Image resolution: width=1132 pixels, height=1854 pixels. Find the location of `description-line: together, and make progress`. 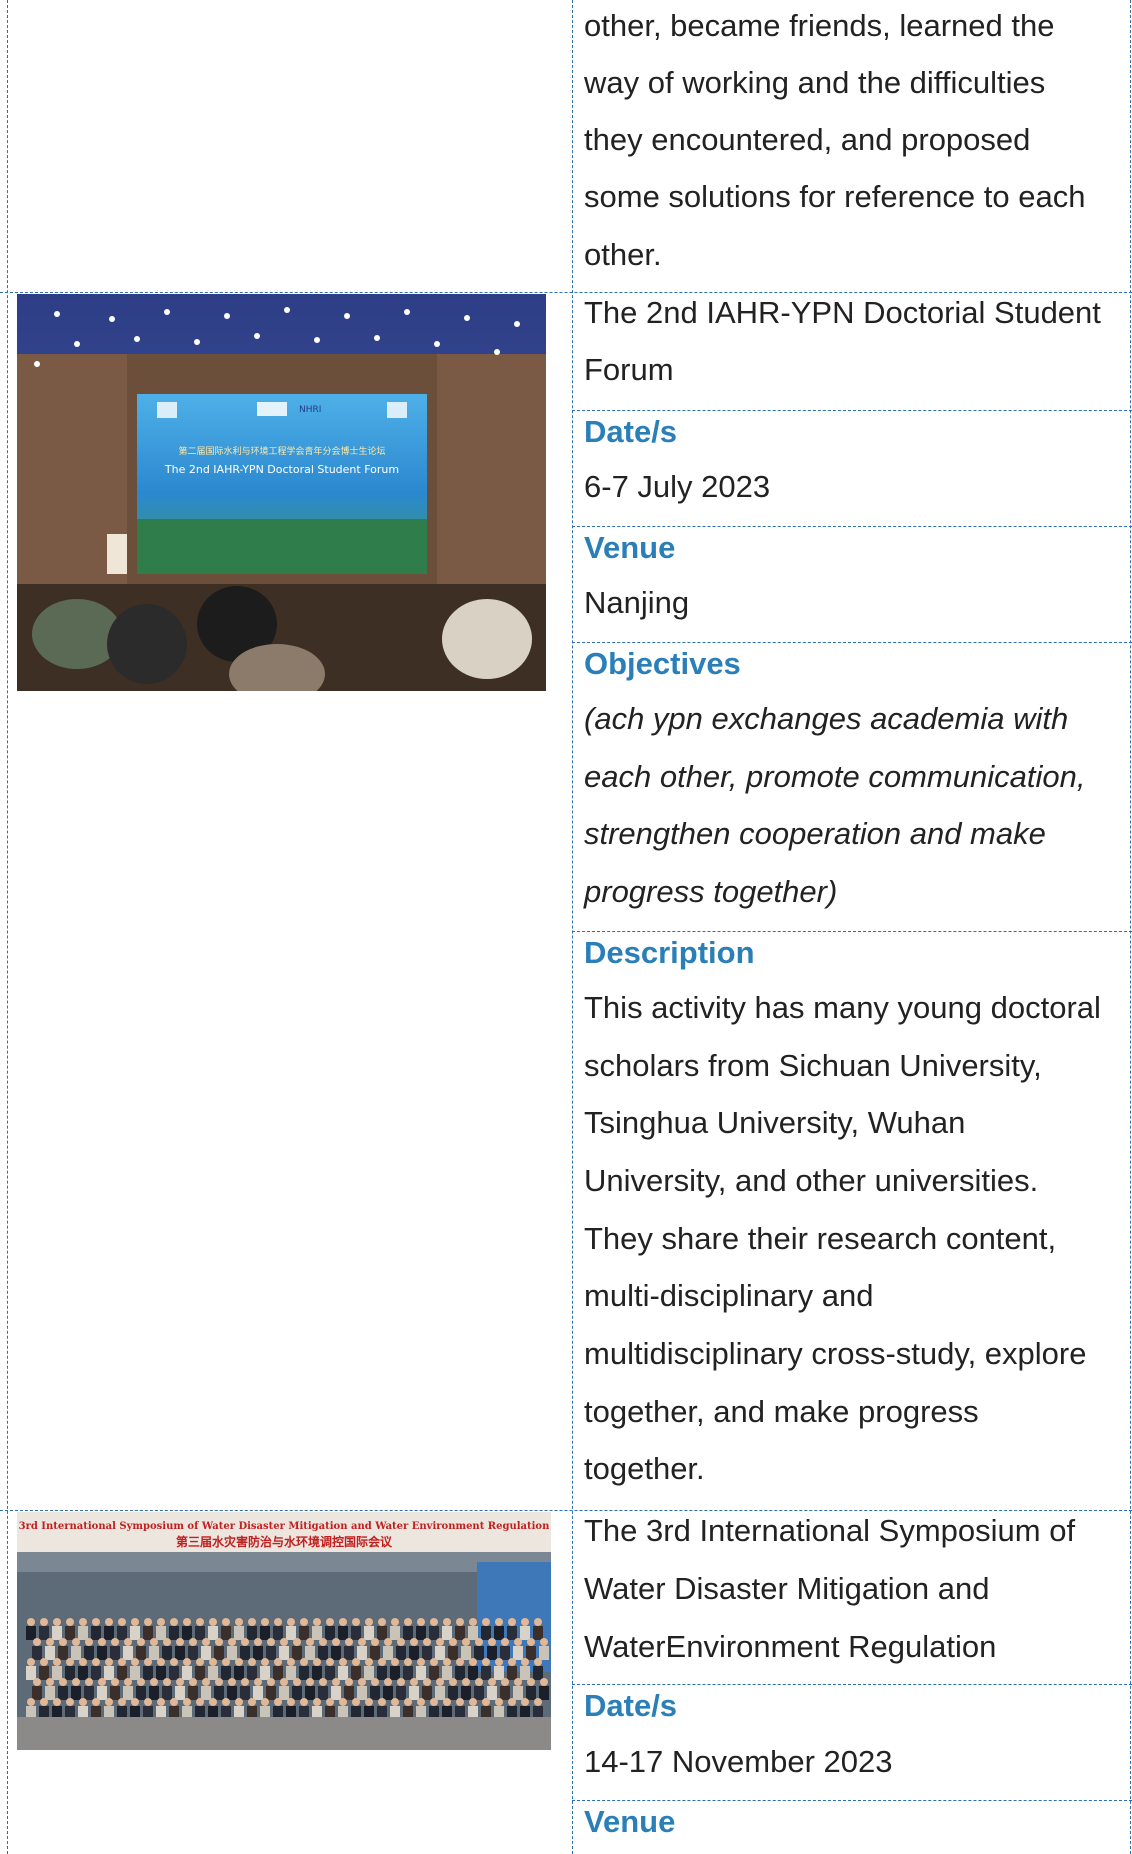

description-line: together, and make progress is located at coordinates (781, 1411).